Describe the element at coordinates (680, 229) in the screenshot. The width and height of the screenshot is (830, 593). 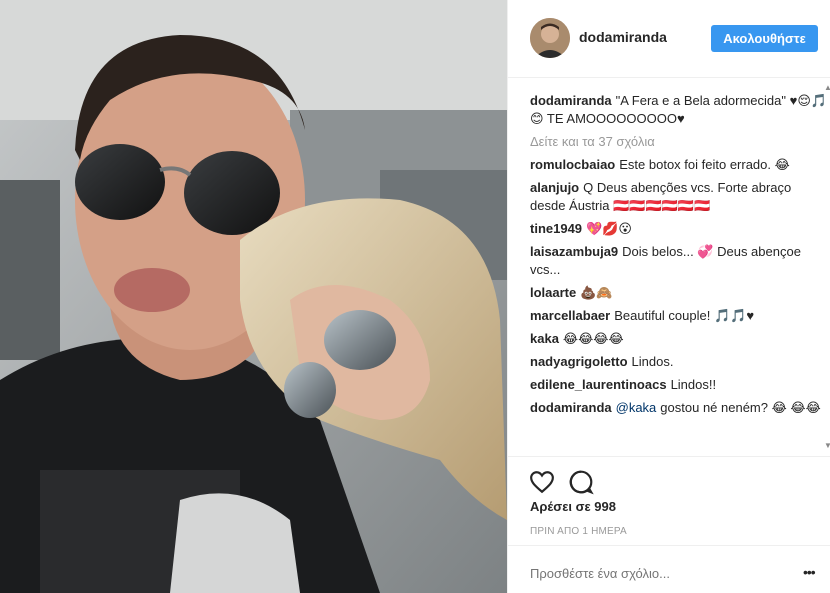
I see `list-item: tine1949 💖💋😮` at that location.